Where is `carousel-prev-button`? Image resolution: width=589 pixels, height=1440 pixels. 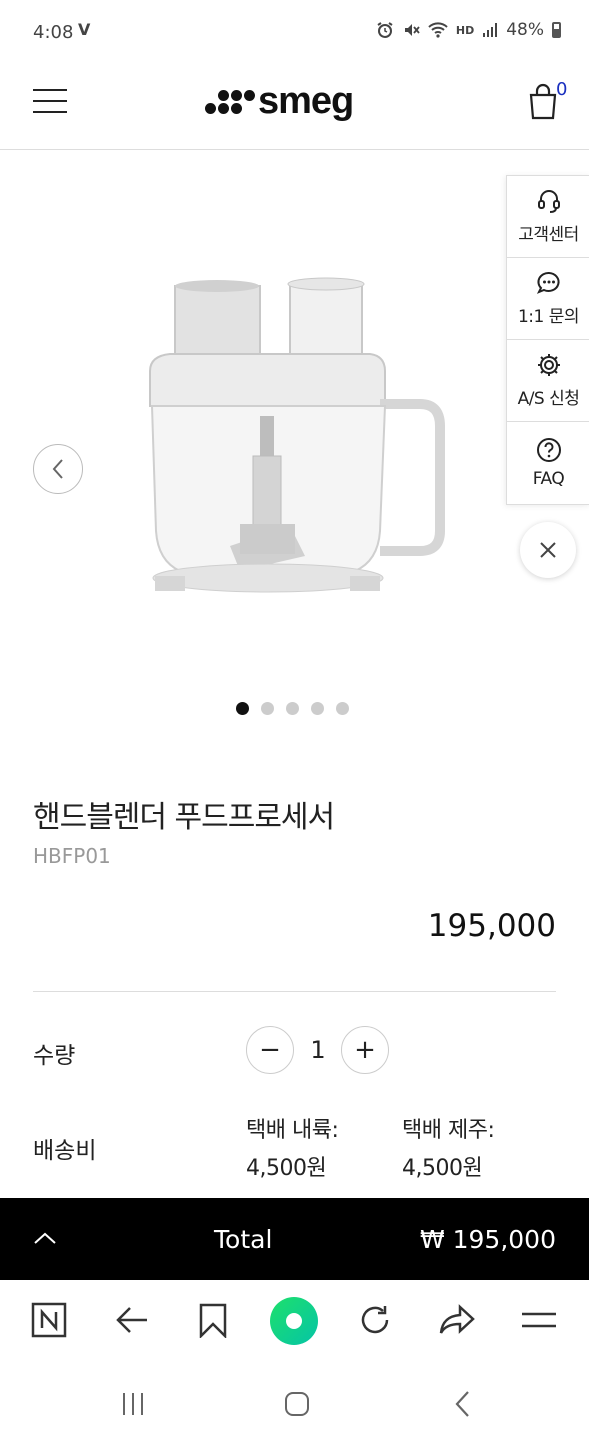 carousel-prev-button is located at coordinates (58, 469).